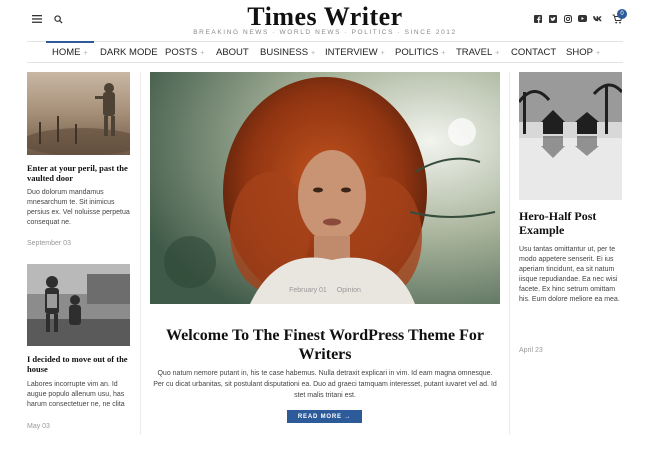  What do you see at coordinates (574, 223) in the screenshot?
I see `post-title: Hero-Half Post Example` at bounding box center [574, 223].